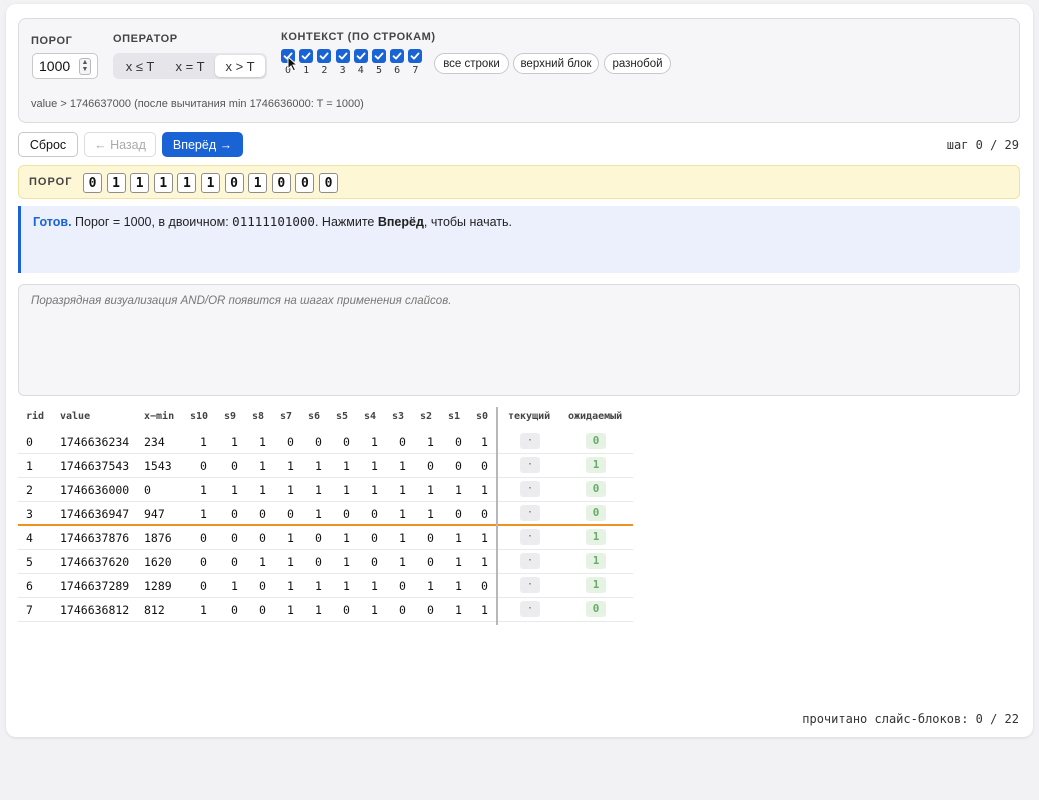  I want to click on context-row-4-checkbox, so click(360, 56).